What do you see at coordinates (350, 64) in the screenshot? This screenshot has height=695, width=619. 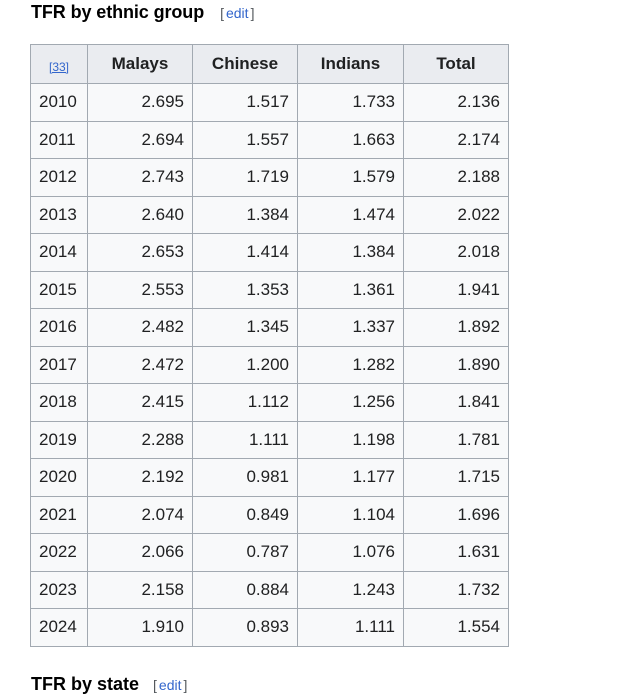 I see `header-indians: Indians` at bounding box center [350, 64].